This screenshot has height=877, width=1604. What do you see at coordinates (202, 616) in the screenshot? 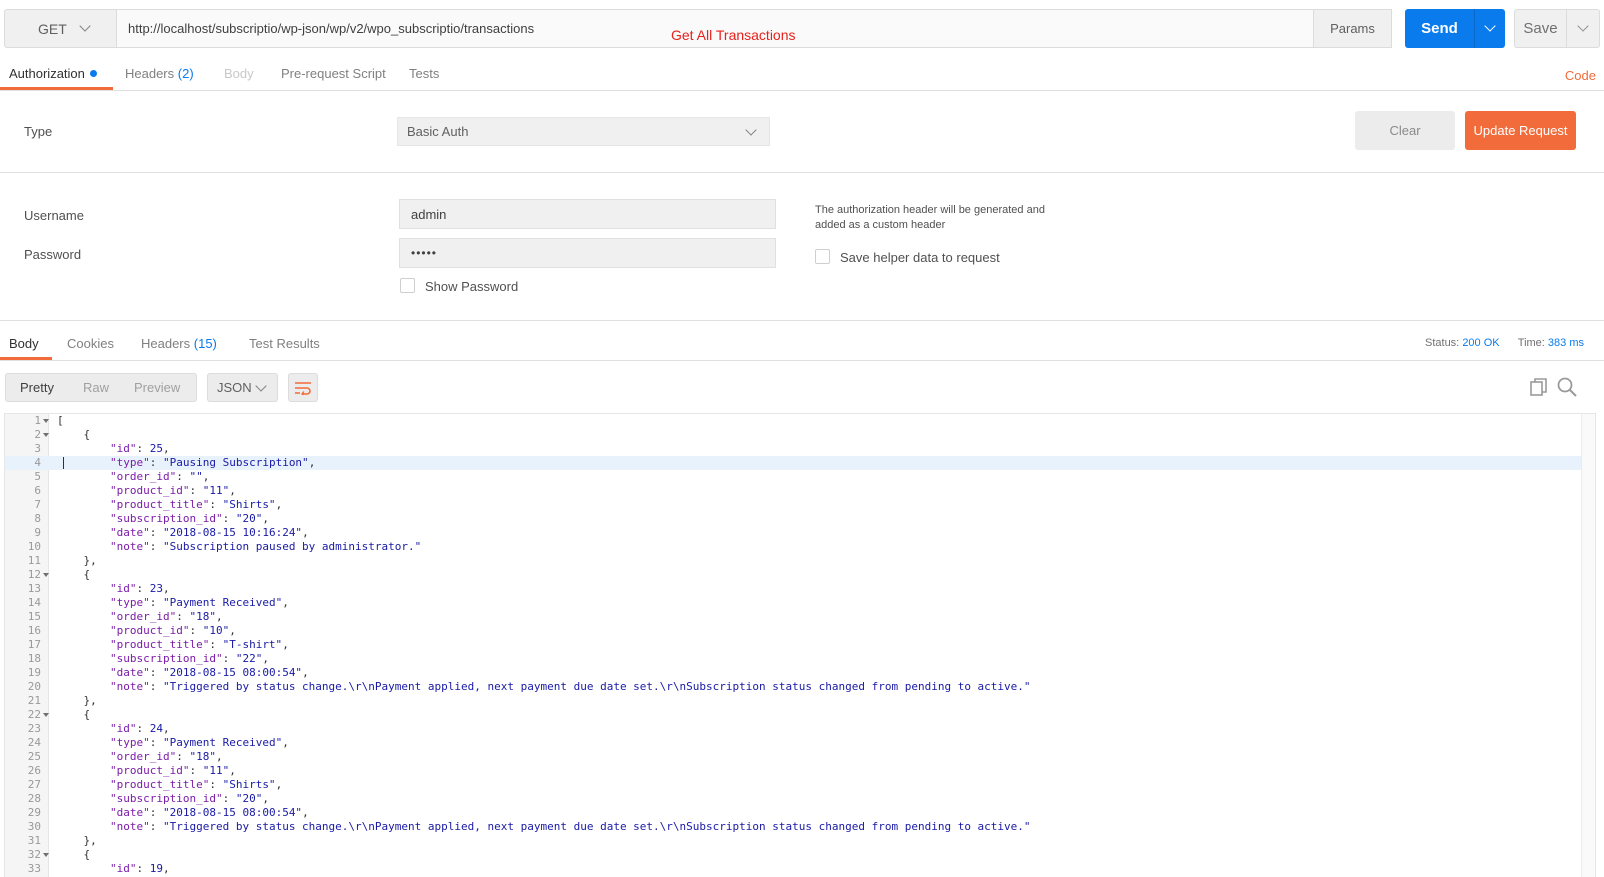
I see `json-value: "18"` at bounding box center [202, 616].